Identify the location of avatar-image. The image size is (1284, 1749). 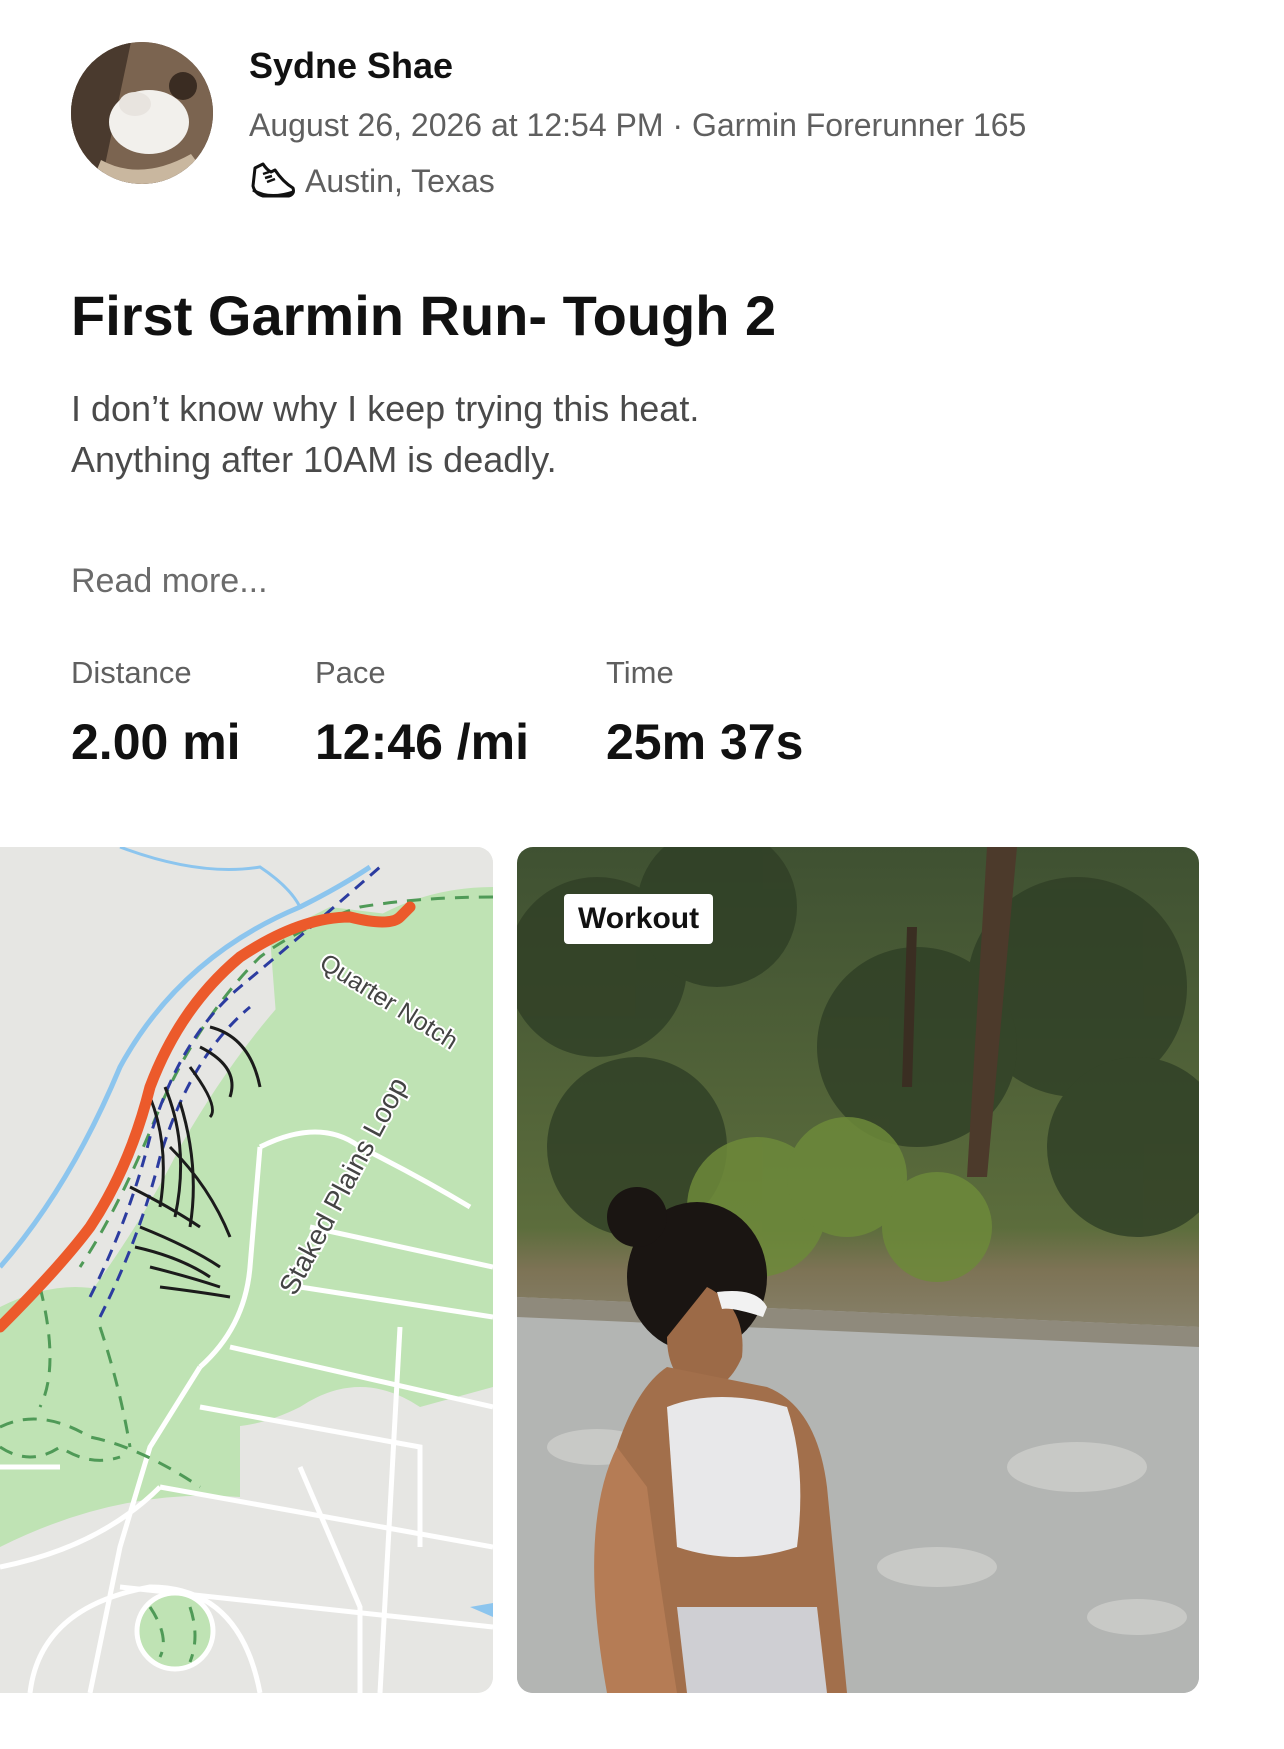
(142, 113).